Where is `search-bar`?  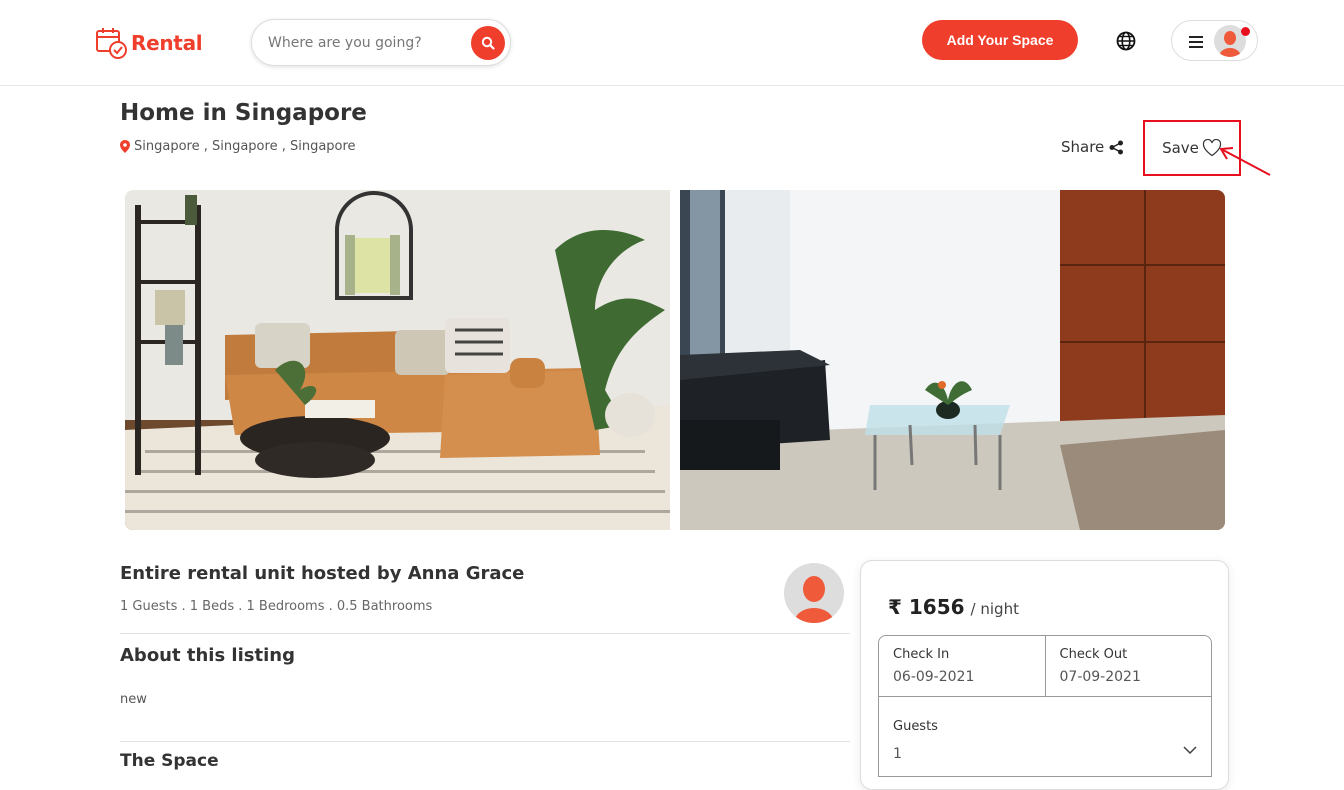
search-bar is located at coordinates (381, 42).